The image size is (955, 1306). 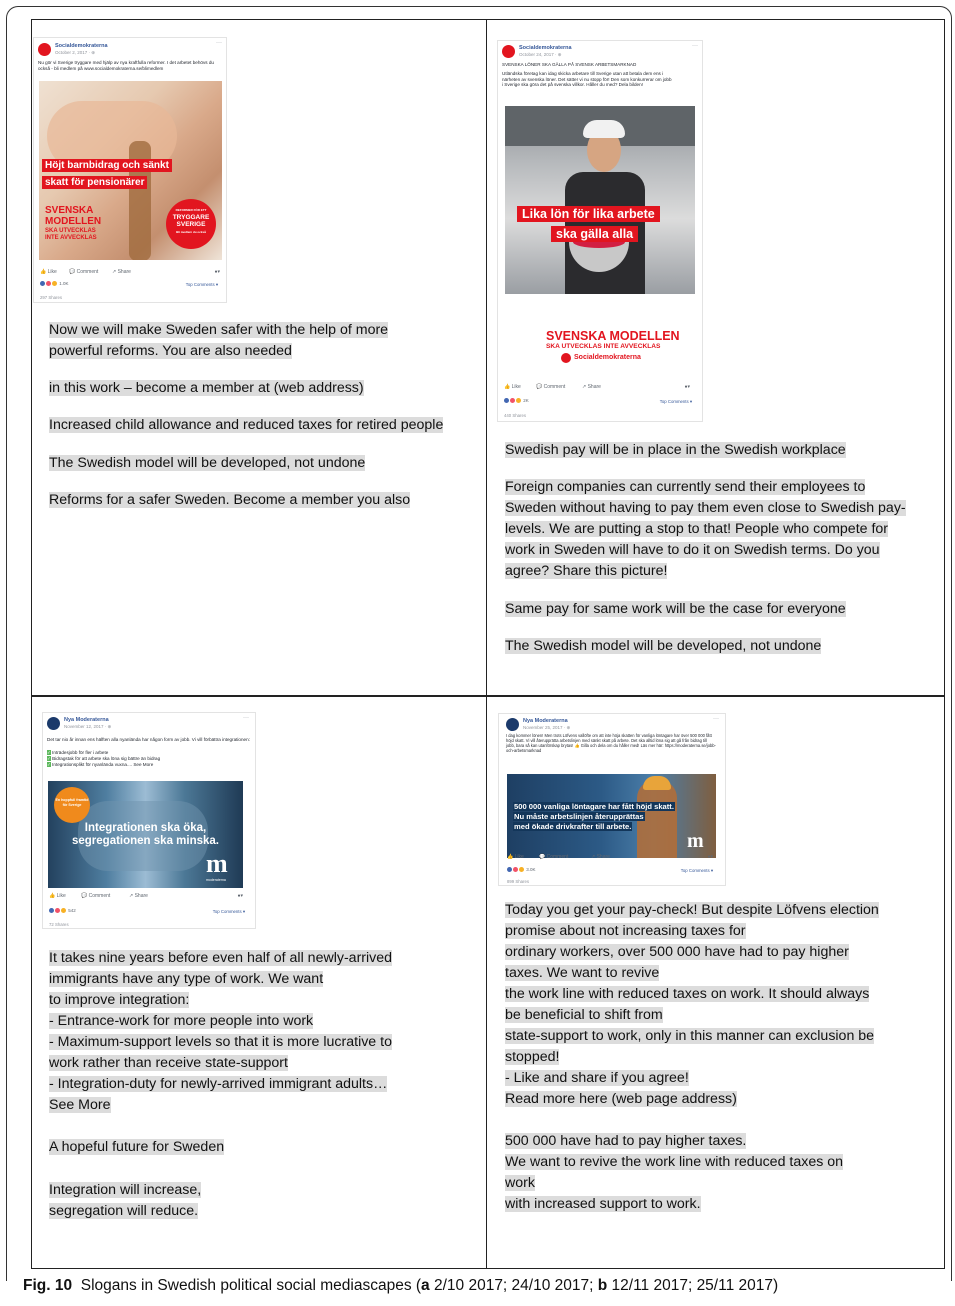 What do you see at coordinates (584, 1015) in the screenshot?
I see `translation-line: be beneficial to shift from` at bounding box center [584, 1015].